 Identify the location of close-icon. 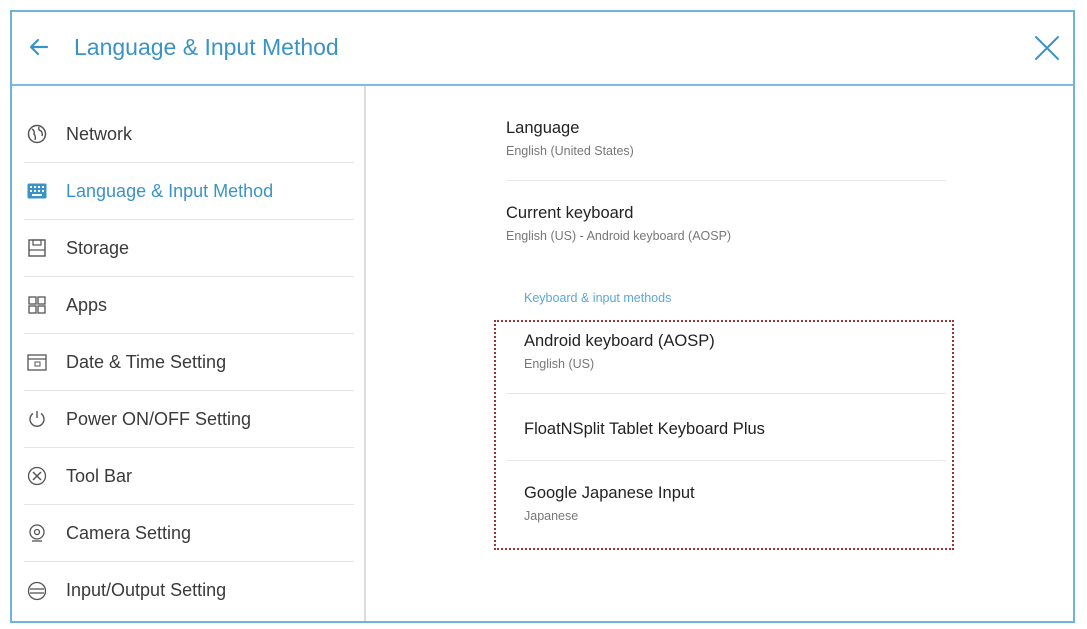
(1047, 48).